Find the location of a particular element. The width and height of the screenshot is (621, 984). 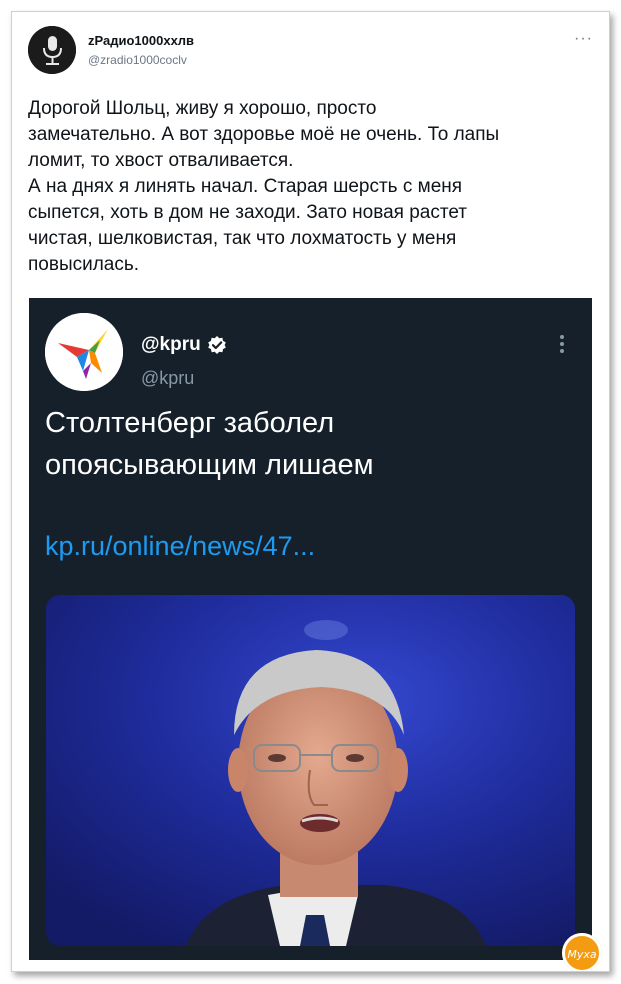

more-options-button: ··· is located at coordinates (583, 39).